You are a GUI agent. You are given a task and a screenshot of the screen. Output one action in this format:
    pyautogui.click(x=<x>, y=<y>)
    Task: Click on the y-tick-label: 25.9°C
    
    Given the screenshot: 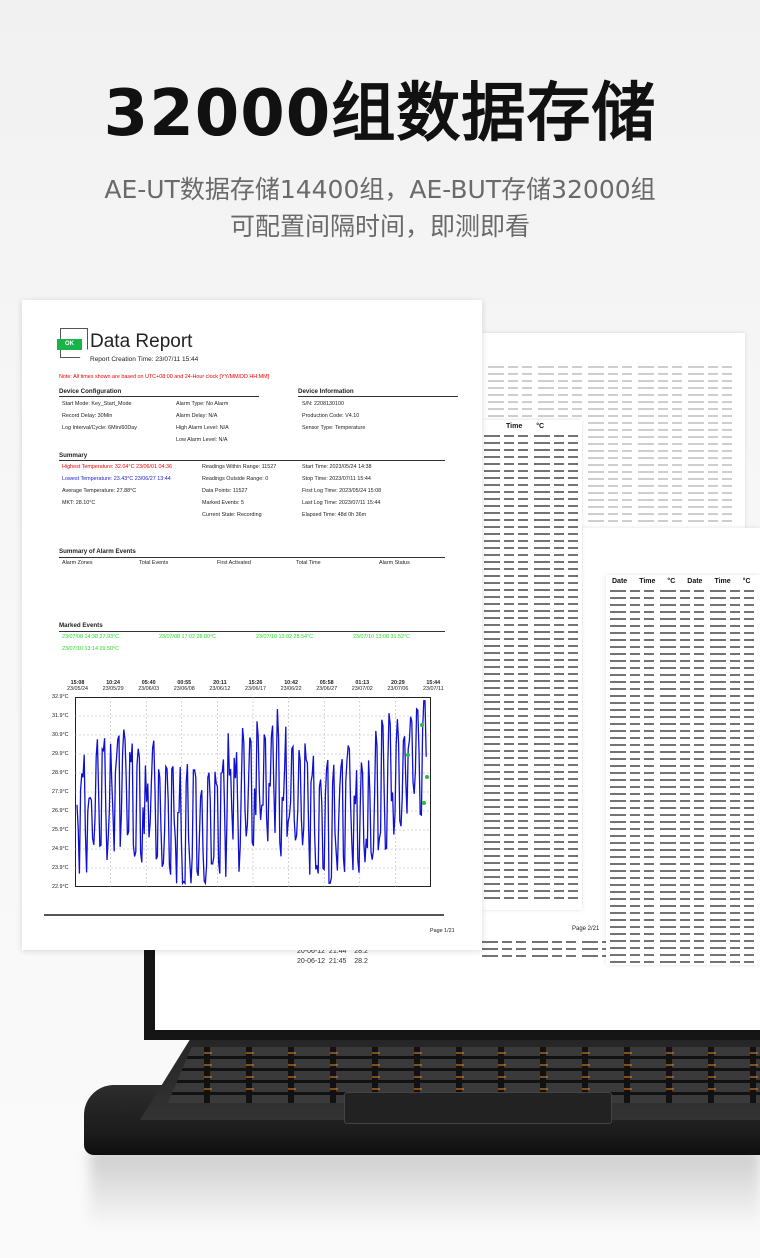 What is the action you would take?
    pyautogui.click(x=60, y=830)
    